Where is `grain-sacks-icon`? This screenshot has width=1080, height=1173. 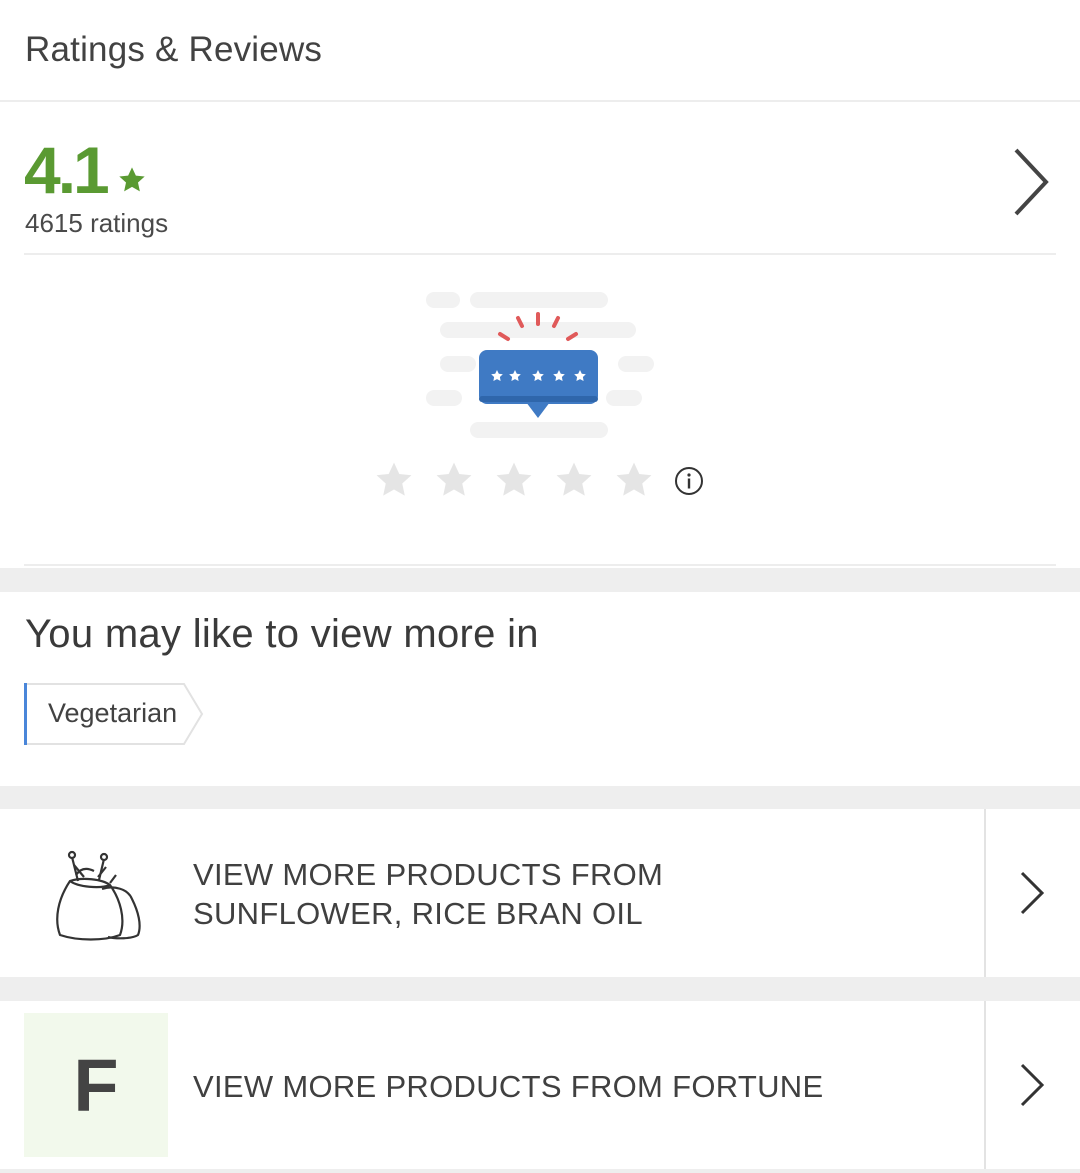 grain-sacks-icon is located at coordinates (98, 895).